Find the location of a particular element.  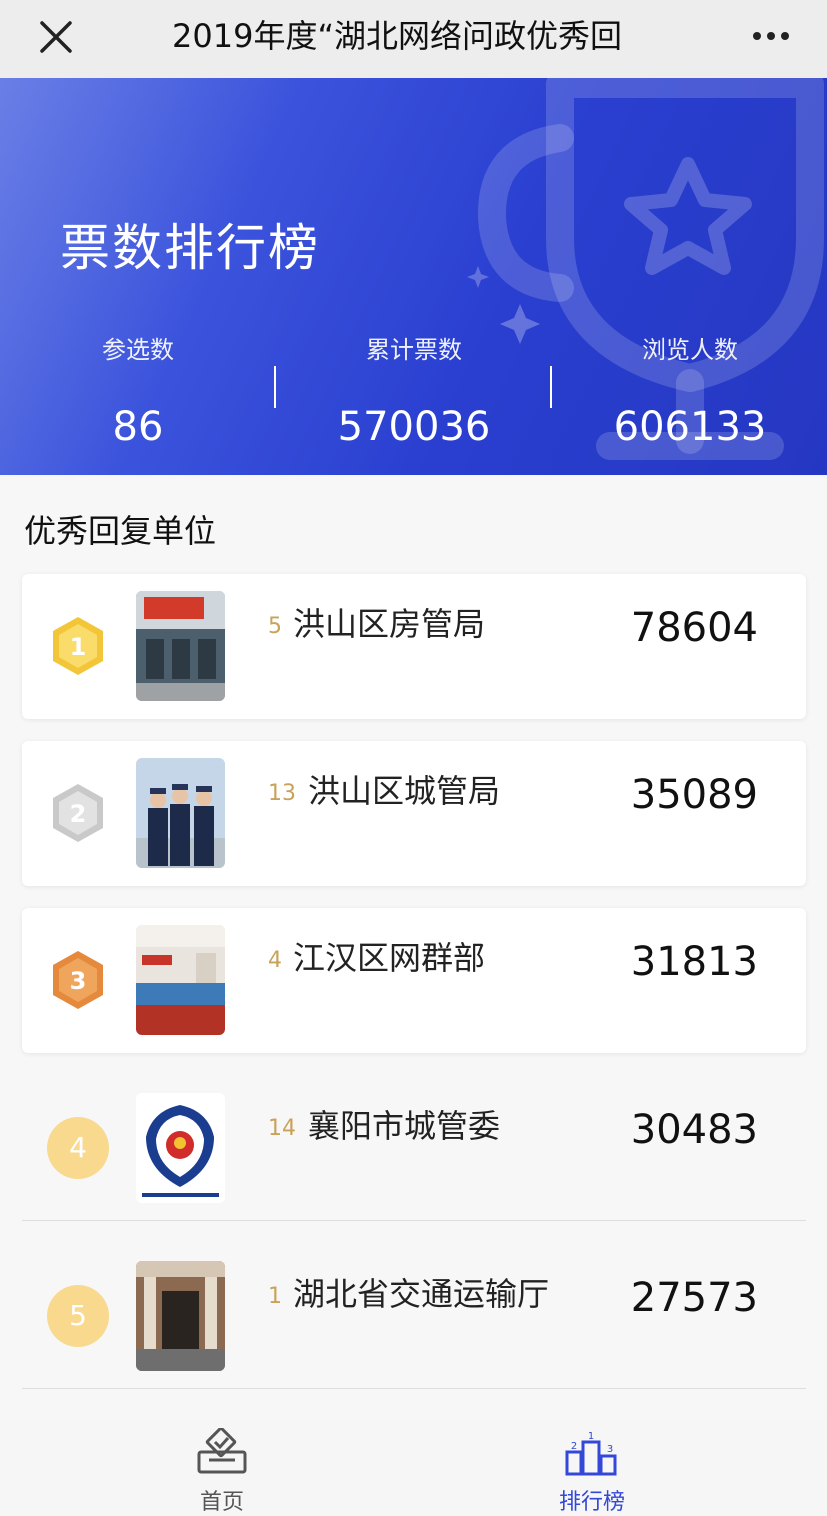

stat-views: 浏览人数 606133 is located at coordinates (689, 392).